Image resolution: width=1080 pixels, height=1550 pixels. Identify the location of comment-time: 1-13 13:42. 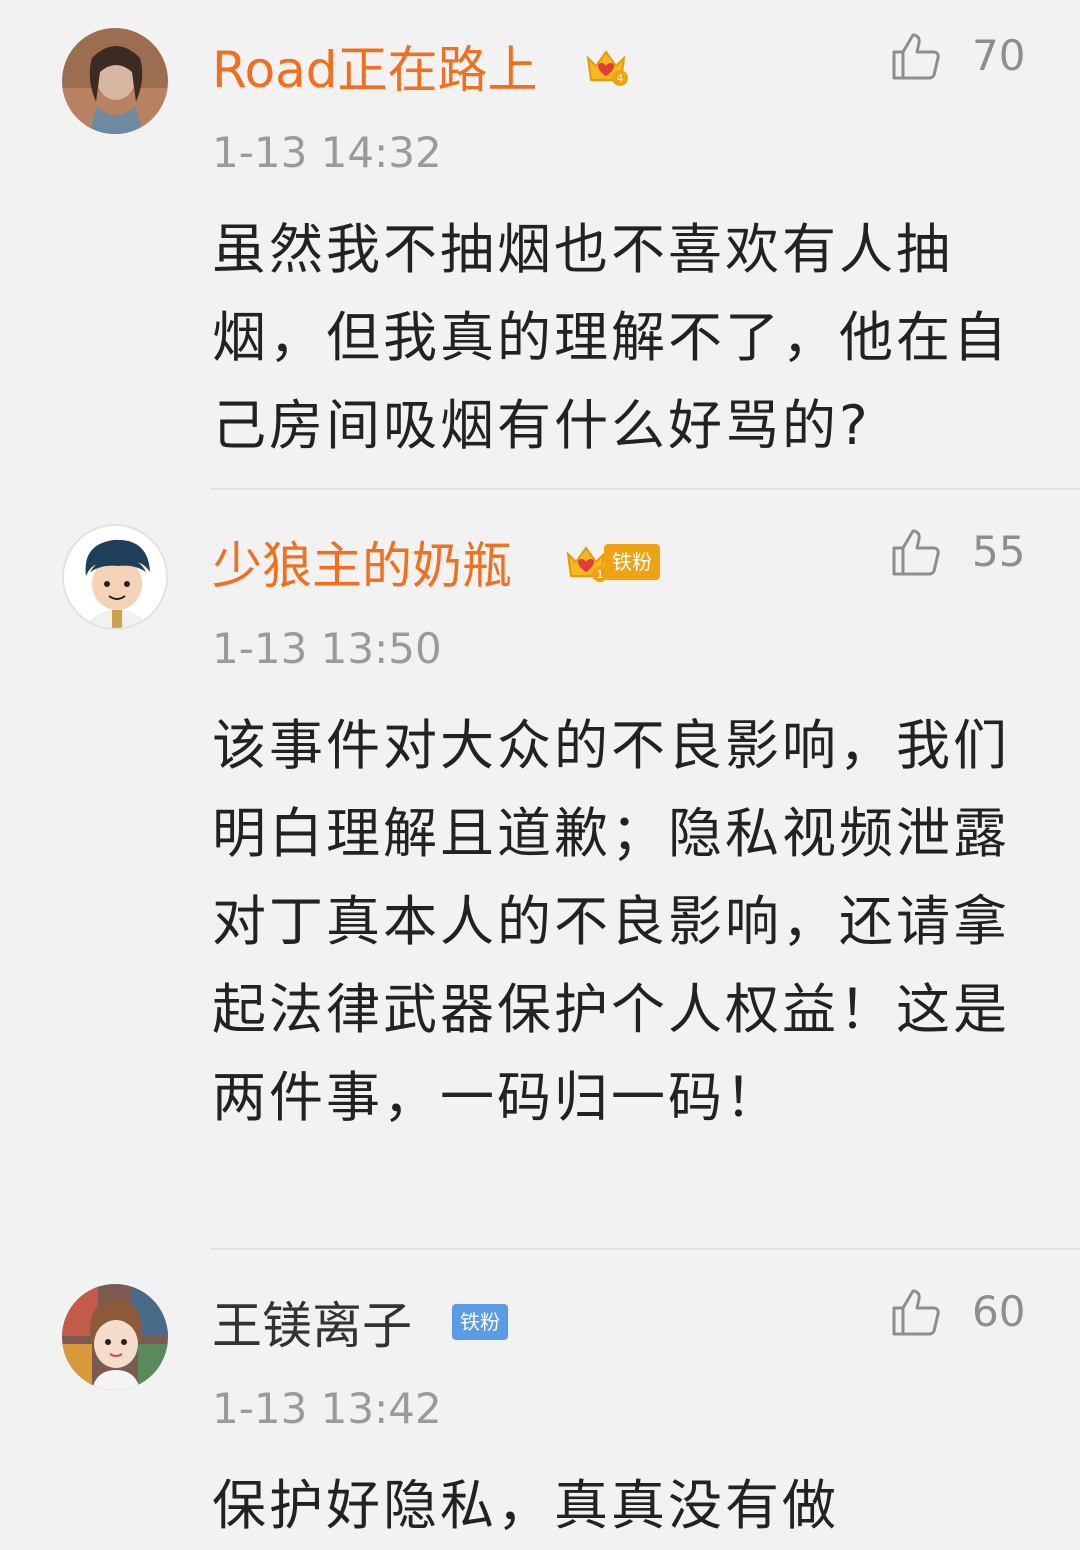
(327, 1408).